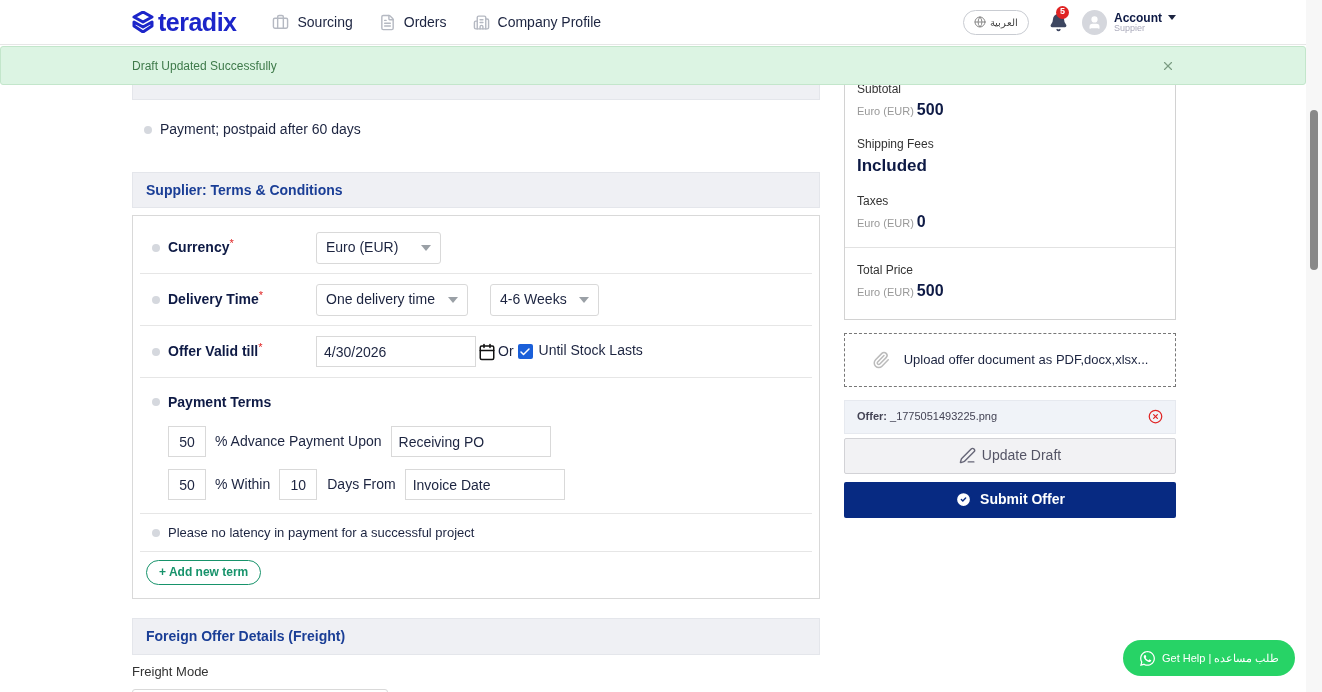 The image size is (1322, 692). Describe the element at coordinates (1138, 17) in the screenshot. I see `account-menu: Account` at that location.